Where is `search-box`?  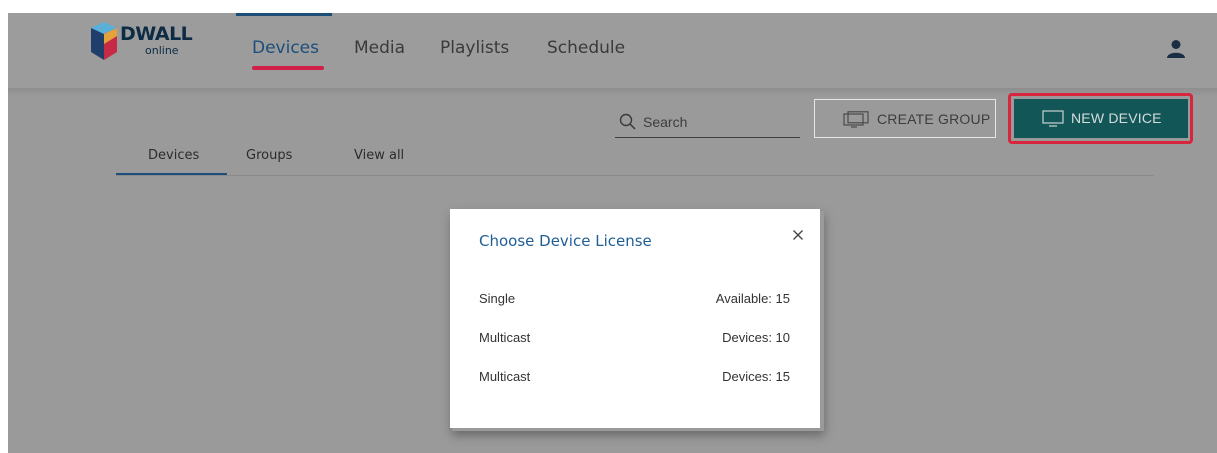 search-box is located at coordinates (707, 123).